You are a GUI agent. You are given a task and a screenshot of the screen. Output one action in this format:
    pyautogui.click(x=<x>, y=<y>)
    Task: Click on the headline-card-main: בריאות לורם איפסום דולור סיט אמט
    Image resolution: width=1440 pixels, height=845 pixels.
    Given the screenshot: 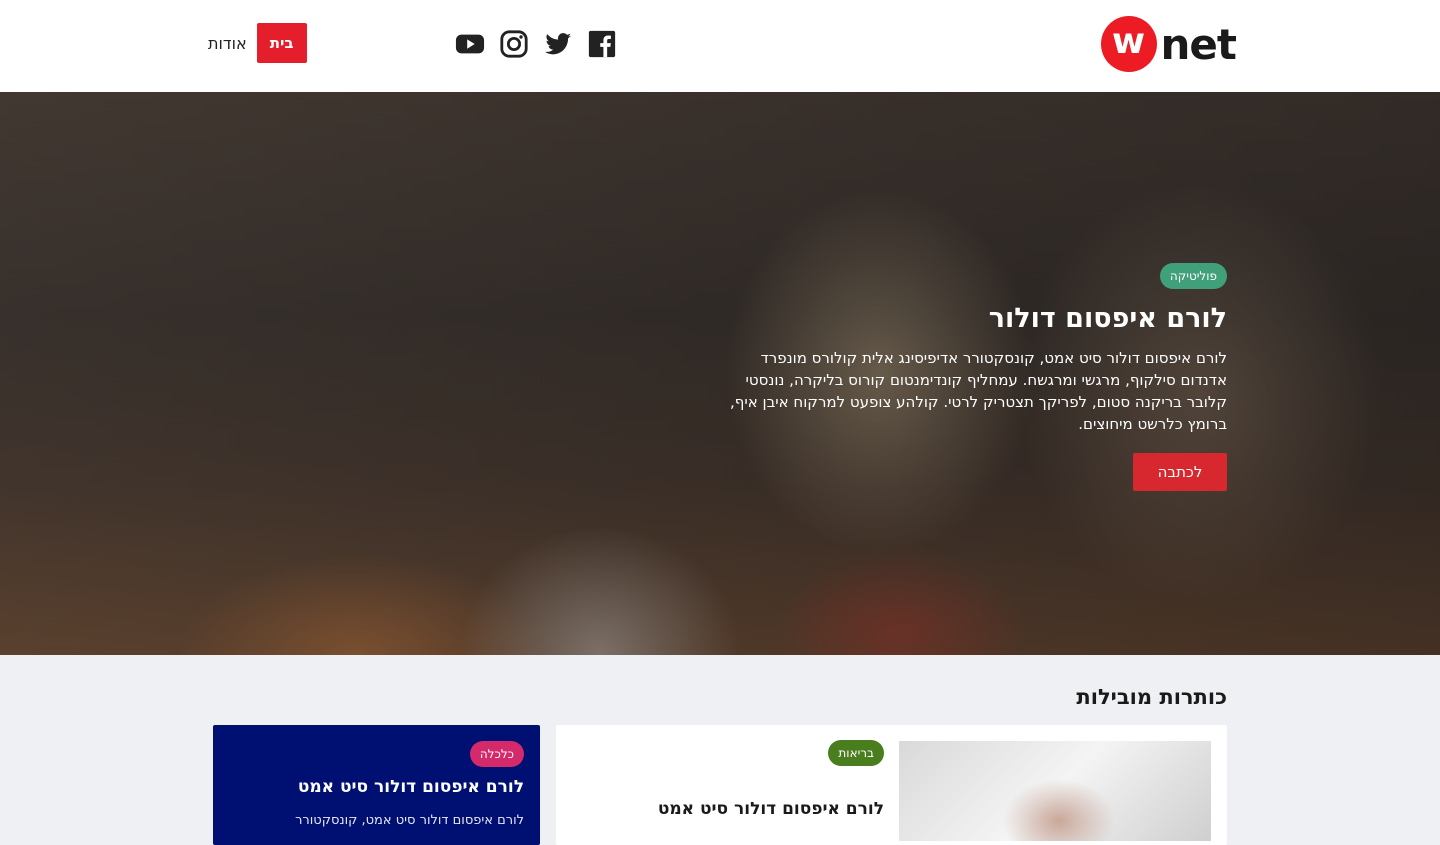 What is the action you would take?
    pyautogui.click(x=891, y=785)
    